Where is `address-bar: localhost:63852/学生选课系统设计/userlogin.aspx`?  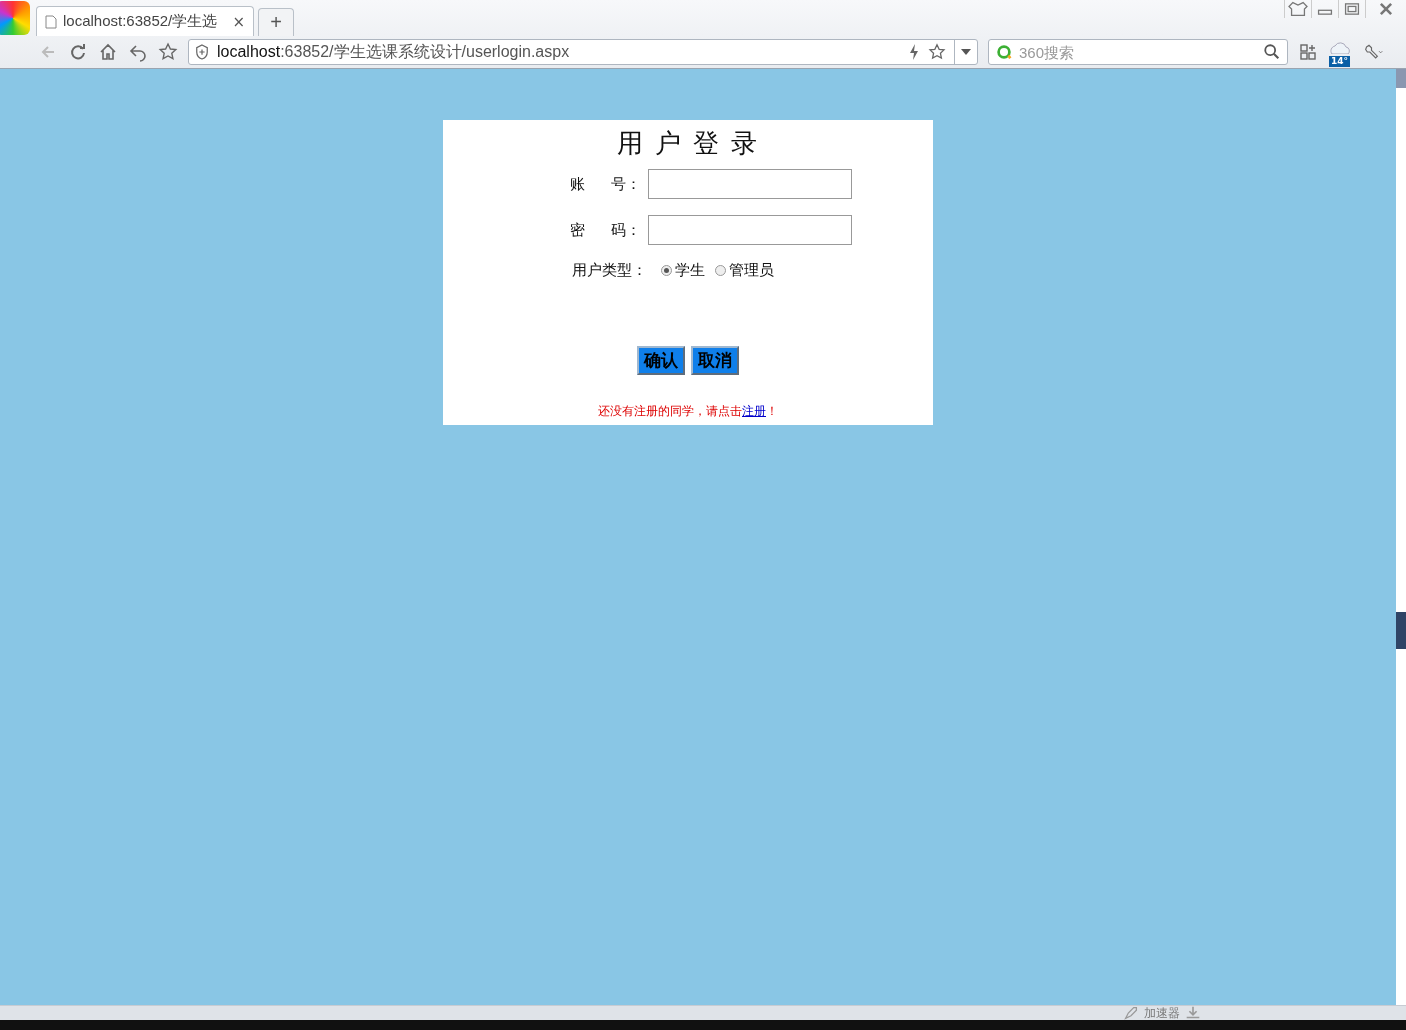
address-bar: localhost:63852/学生选课系统设计/userlogin.aspx is located at coordinates (583, 52).